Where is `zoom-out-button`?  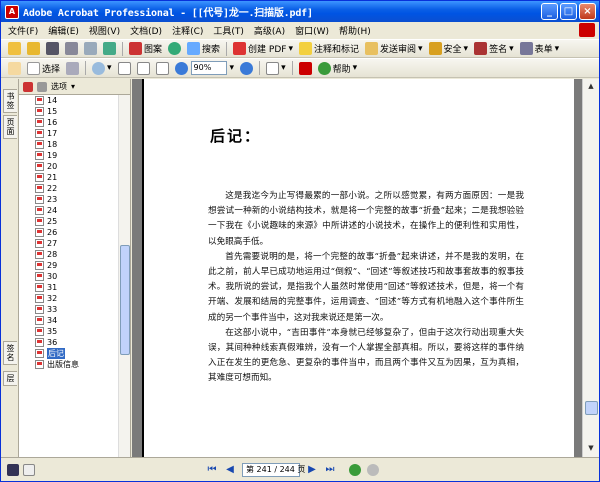
zoom-out-button is located at coordinates (181, 68).